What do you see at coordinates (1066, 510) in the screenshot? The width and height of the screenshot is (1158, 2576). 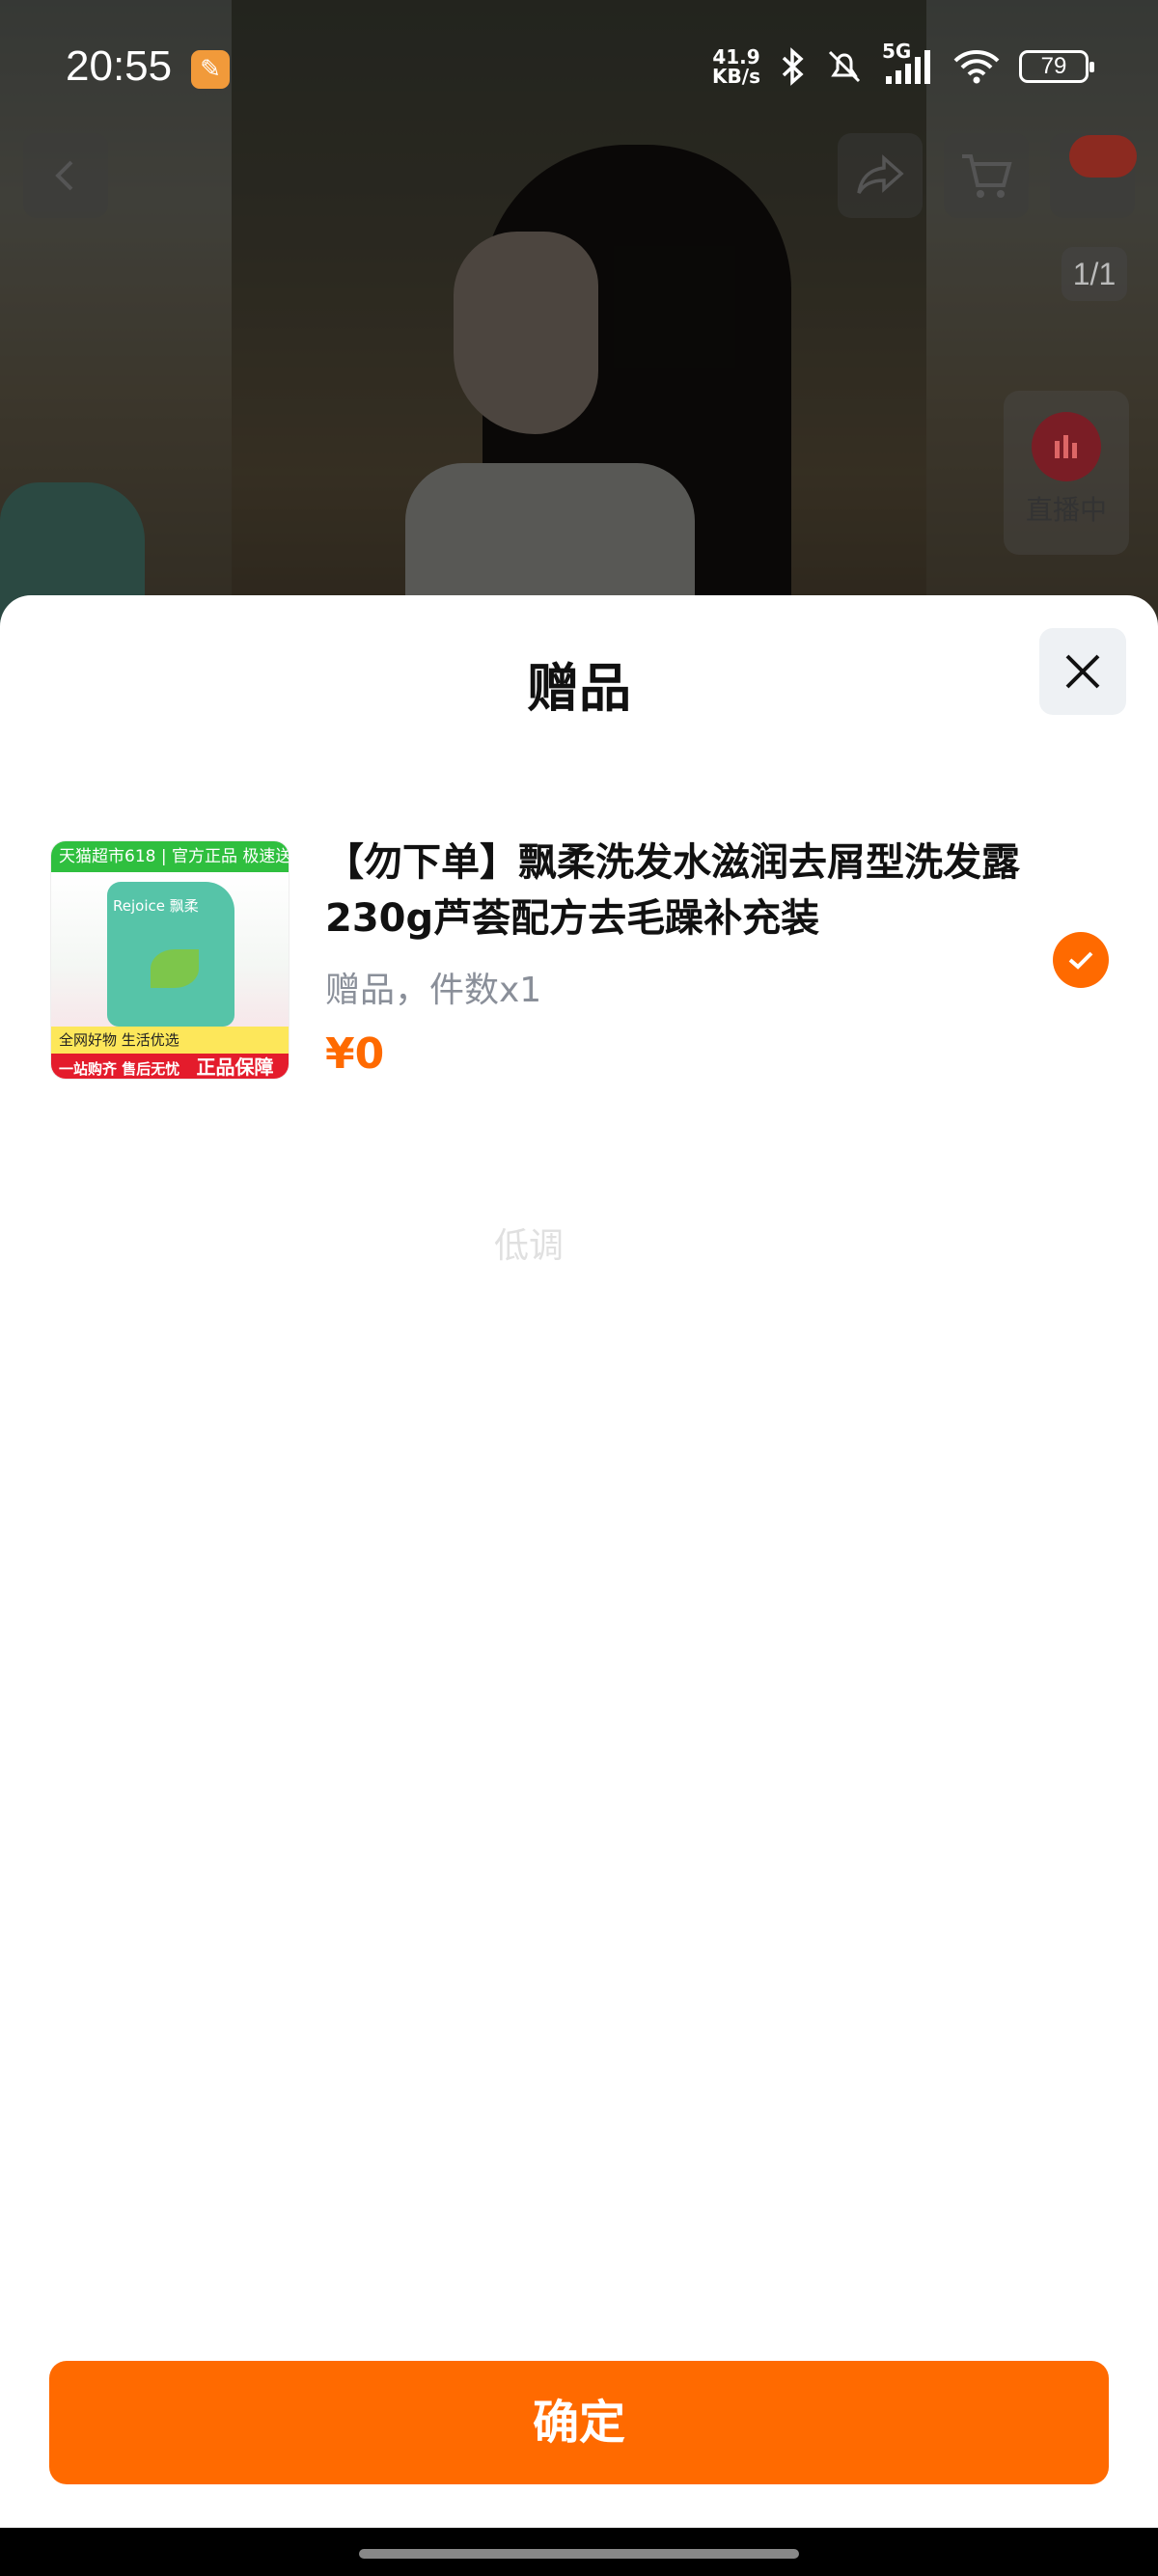 I see `live-label: 直播中` at bounding box center [1066, 510].